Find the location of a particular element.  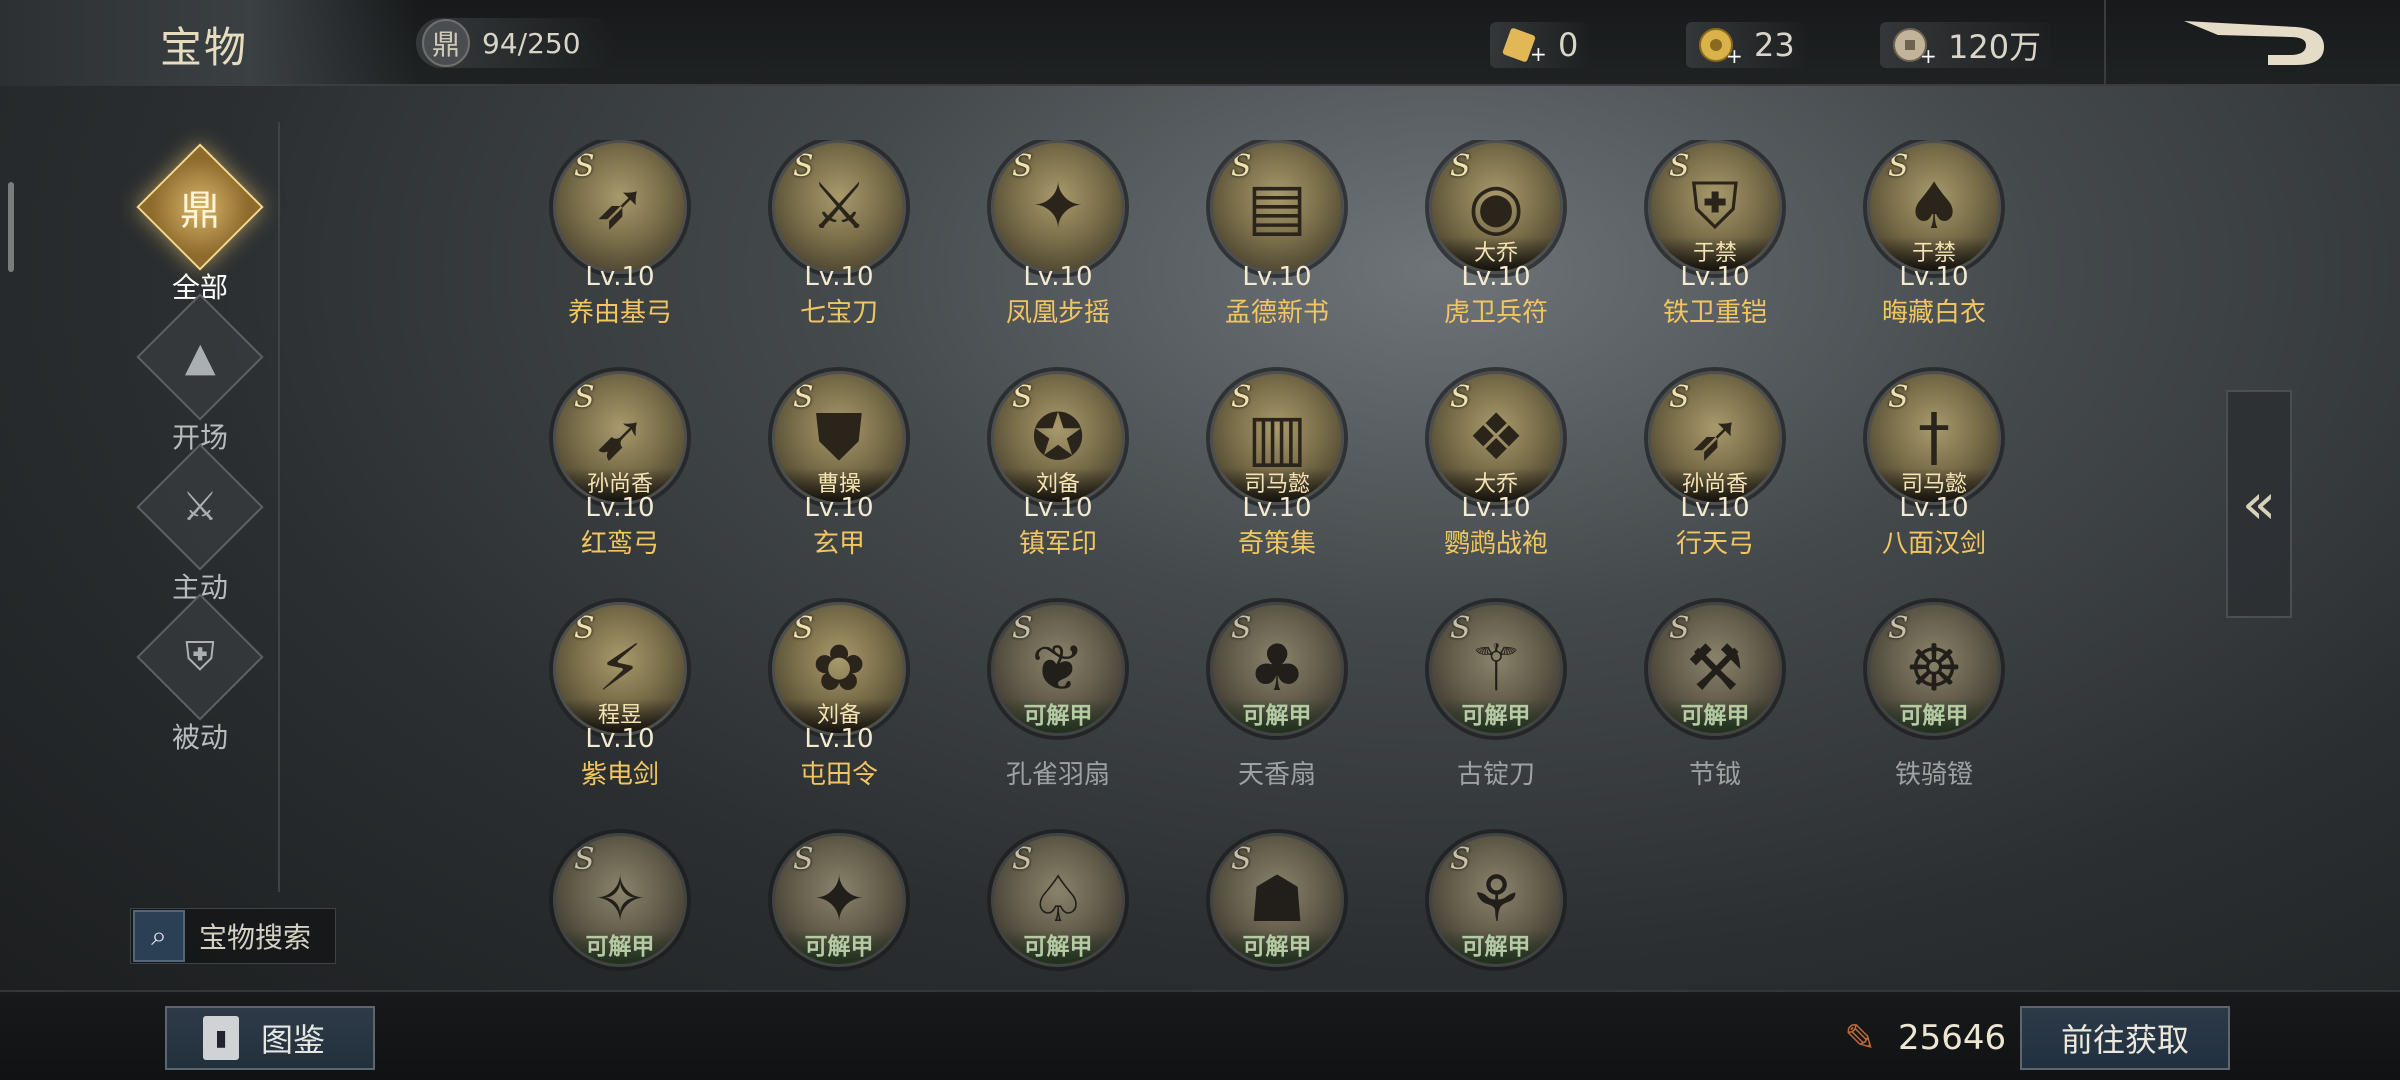

treasure-orb: ➶ S 孙尚香 is located at coordinates (1715, 438).